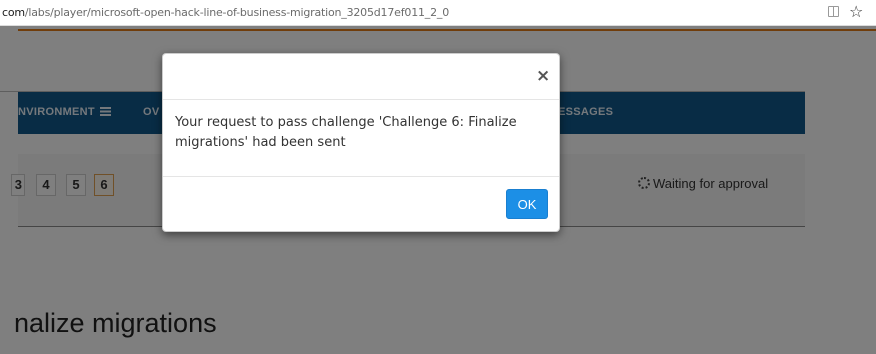  What do you see at coordinates (543, 76) in the screenshot?
I see `close-icon: ×` at bounding box center [543, 76].